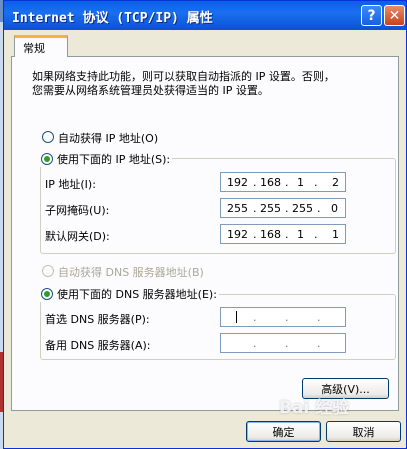 The height and width of the screenshot is (449, 407). I want to click on ip-octet-1: 192, so click(237, 182).